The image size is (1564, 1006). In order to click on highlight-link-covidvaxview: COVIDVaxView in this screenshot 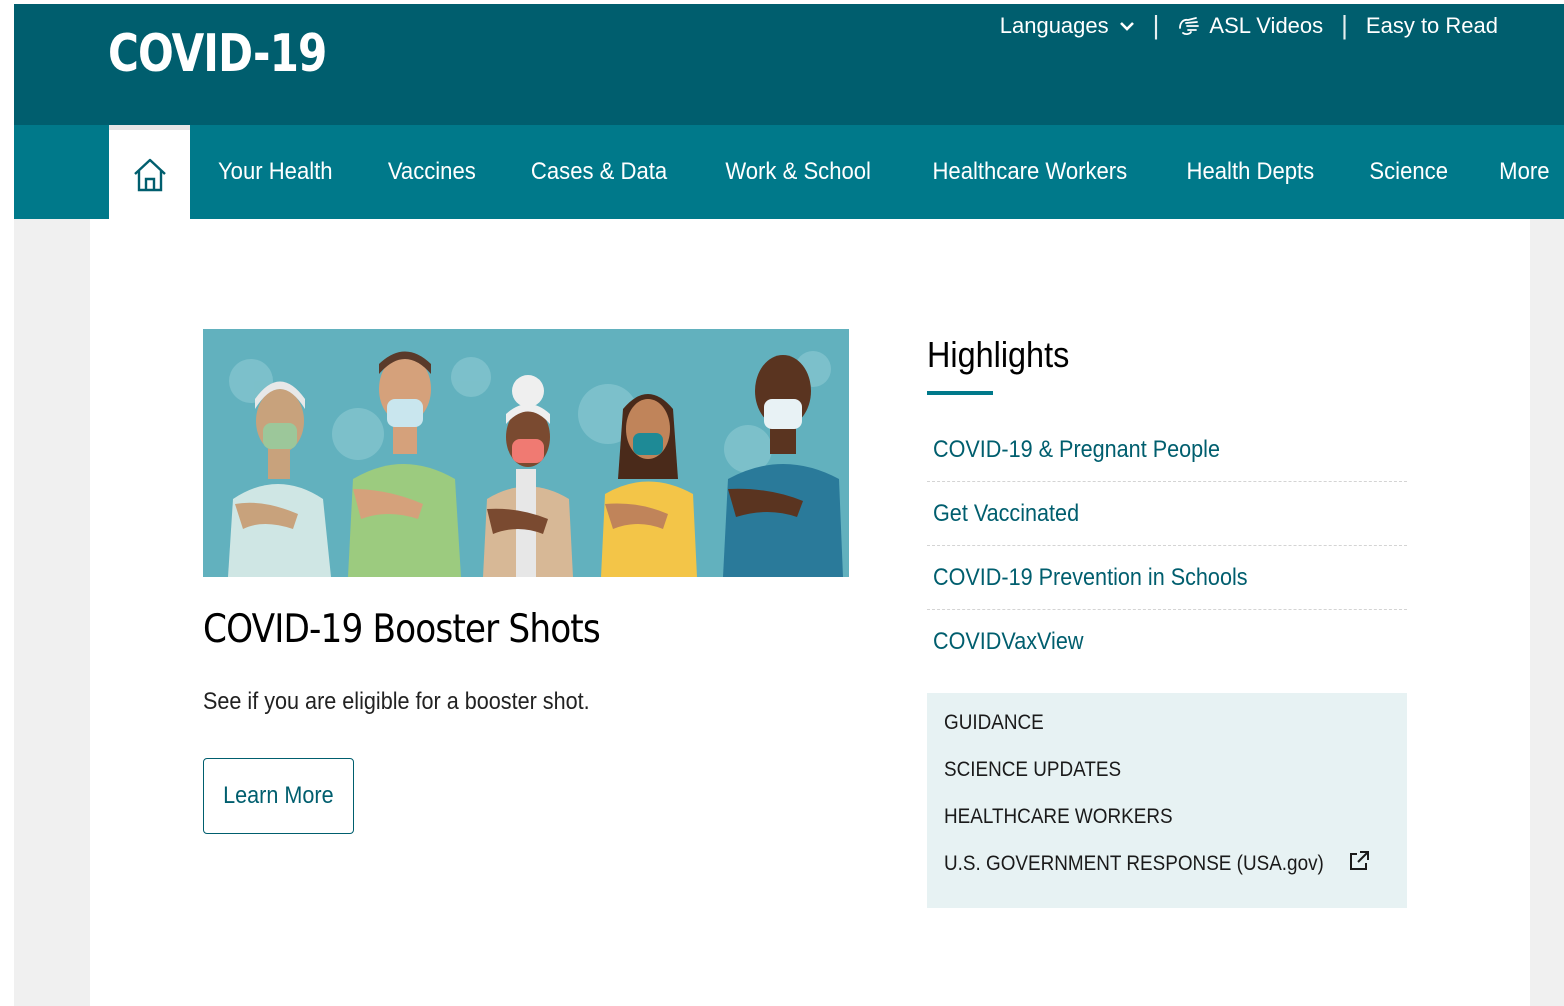, I will do `click(1167, 642)`.